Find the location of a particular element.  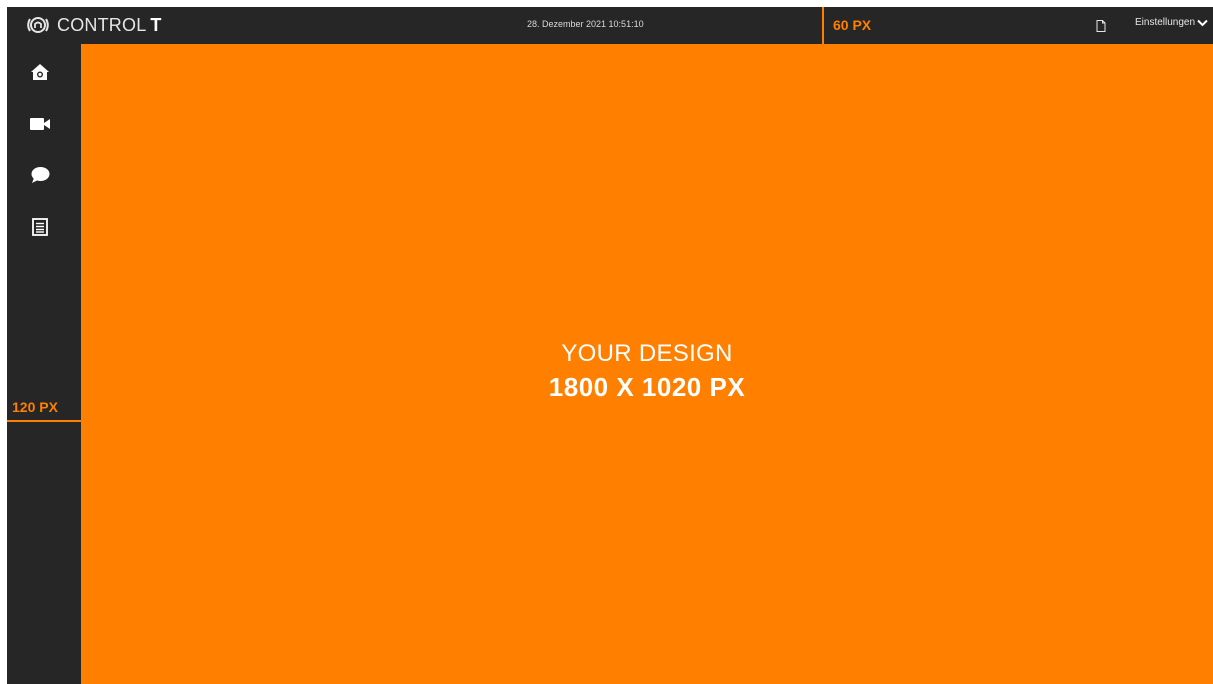

brand-name: CONTROL T is located at coordinates (109, 24).